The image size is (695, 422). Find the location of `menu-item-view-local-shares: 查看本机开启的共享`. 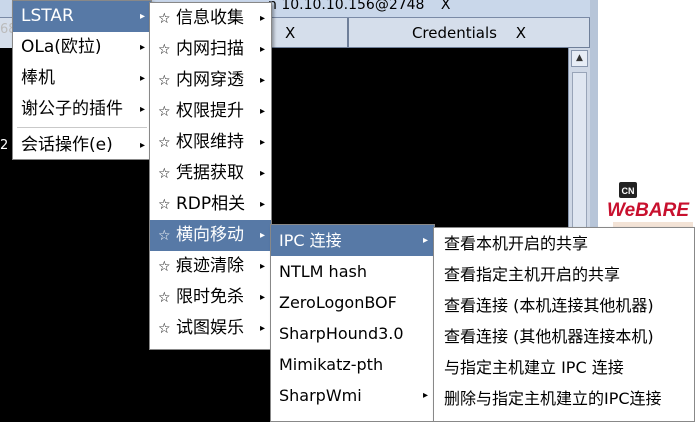

menu-item-view-local-shares: 查看本机开启的共享 is located at coordinates (564, 243).